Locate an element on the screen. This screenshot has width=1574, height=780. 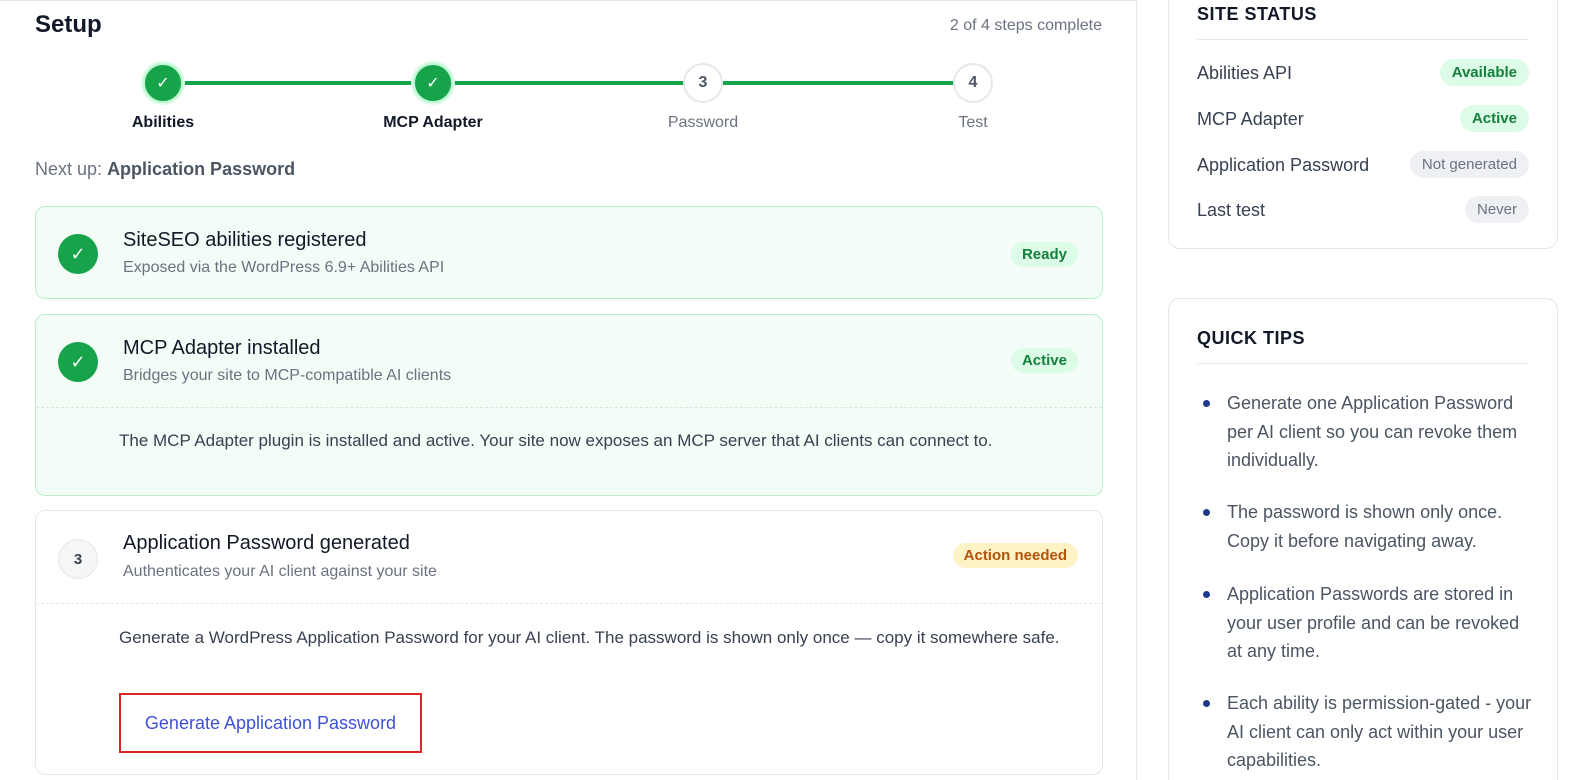
status-label: MCP Adapter is located at coordinates (1250, 119).